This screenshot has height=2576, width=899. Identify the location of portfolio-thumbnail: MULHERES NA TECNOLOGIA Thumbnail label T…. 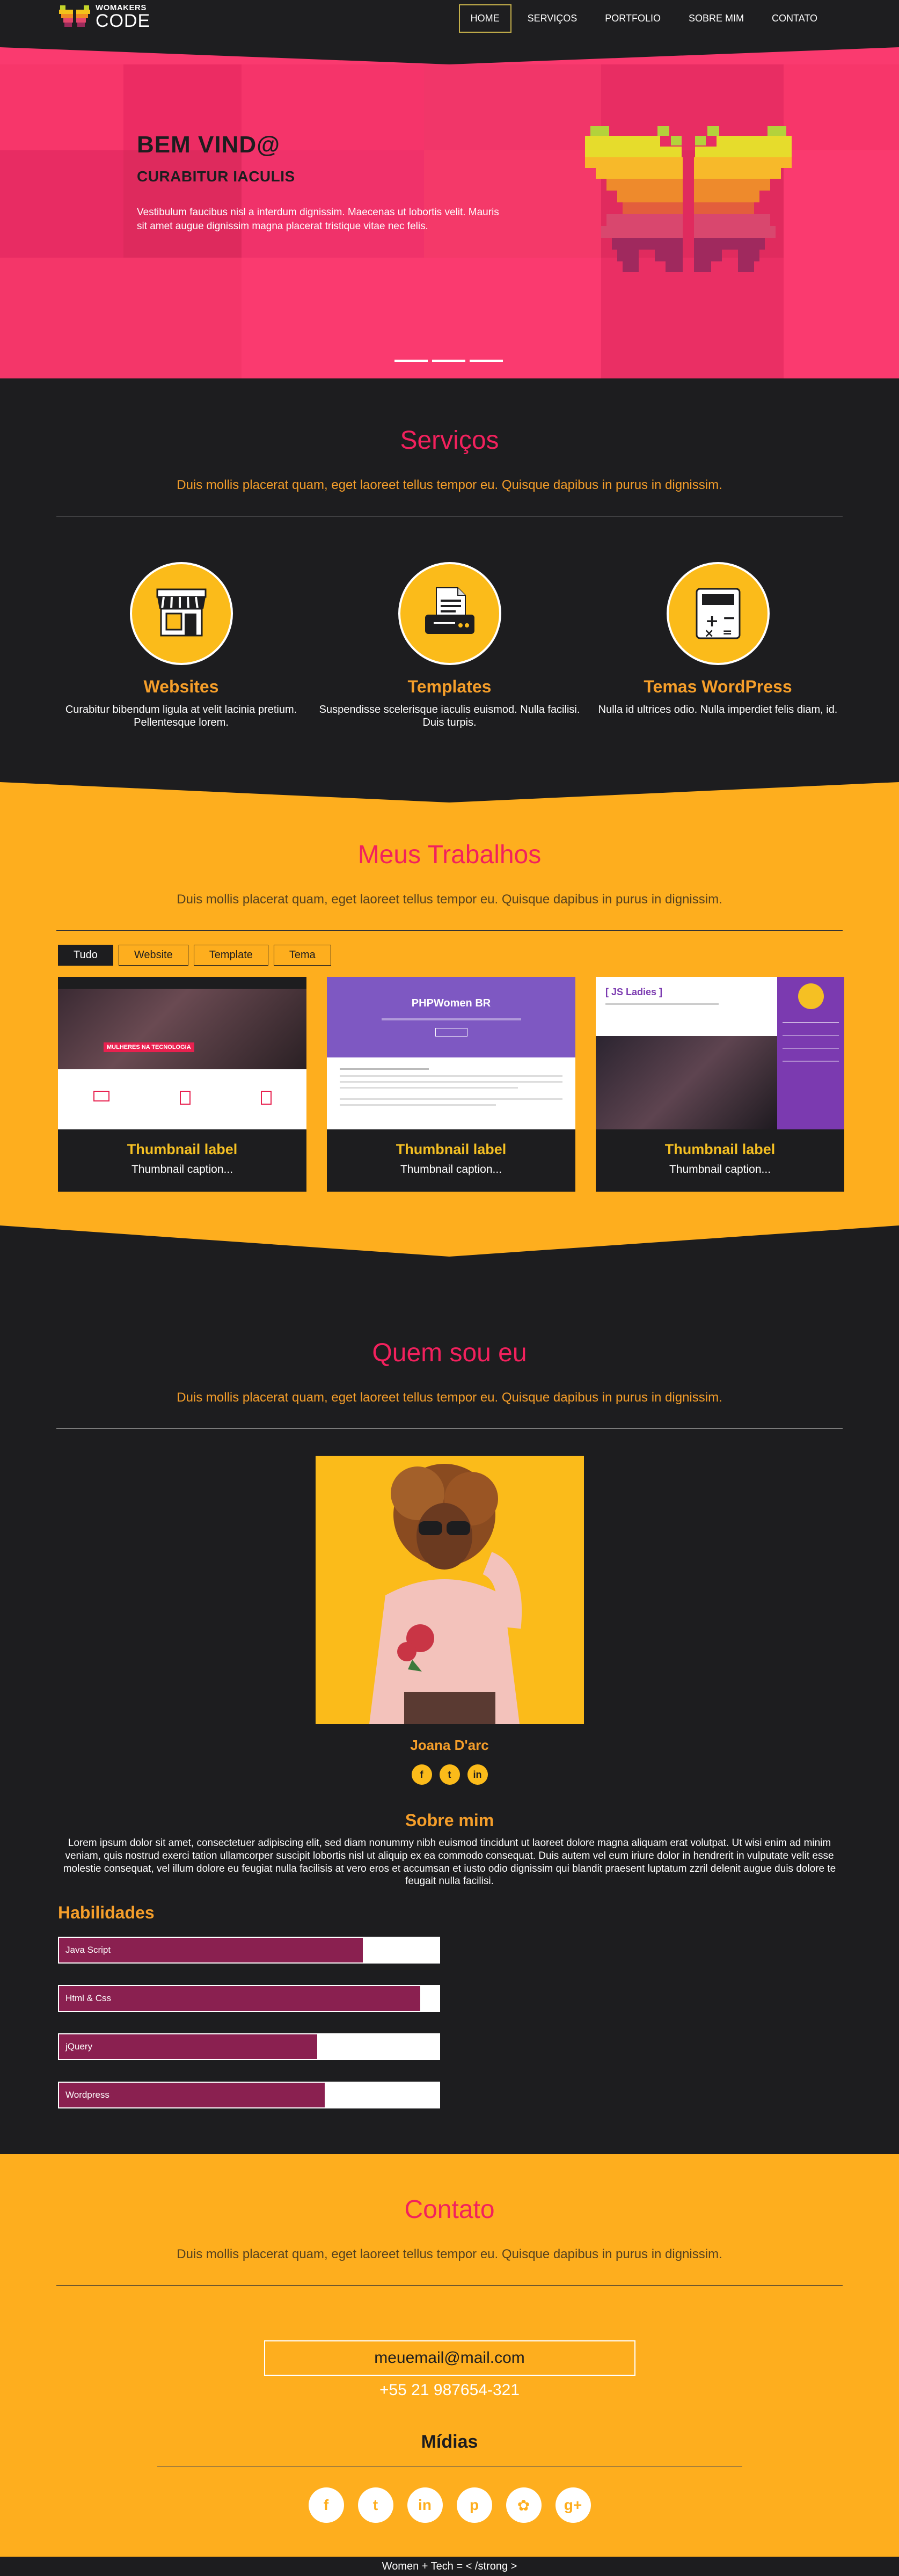
(182, 1084).